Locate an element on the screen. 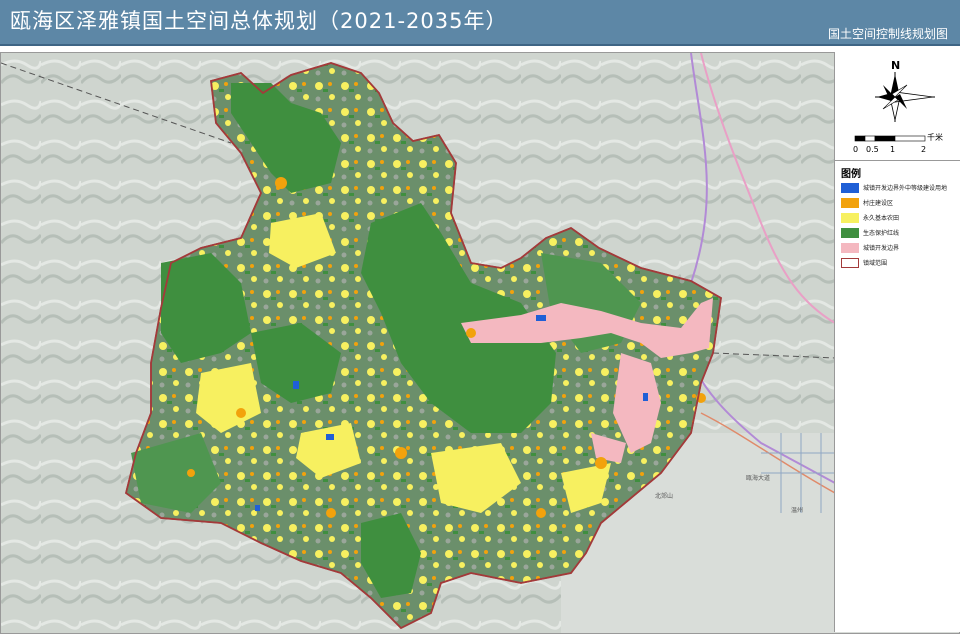 Image resolution: width=960 pixels, height=635 pixels. legend-item-label: 城镇开发边界 is located at coordinates (881, 248).